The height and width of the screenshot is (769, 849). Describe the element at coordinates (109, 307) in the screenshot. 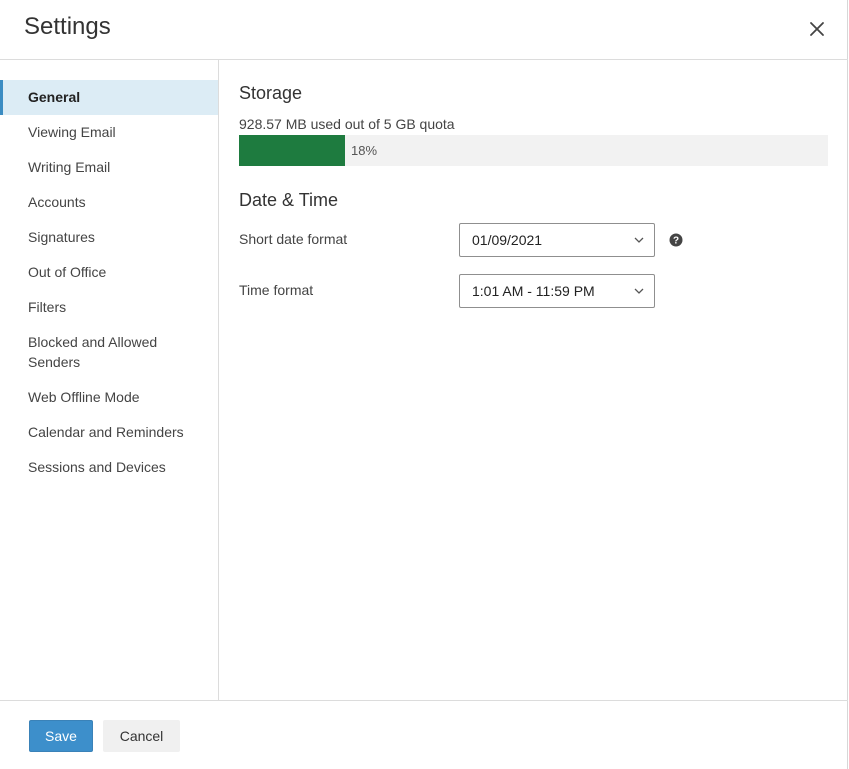

I see `sidebar-item-filters: Filters` at that location.